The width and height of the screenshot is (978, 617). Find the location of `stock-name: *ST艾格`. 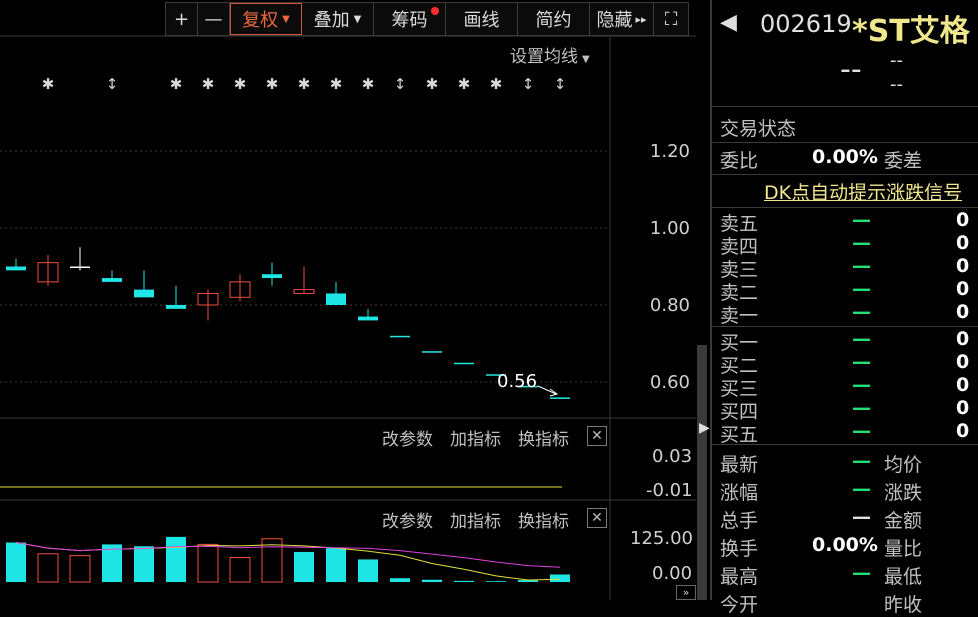

stock-name: *ST艾格 is located at coordinates (911, 31).